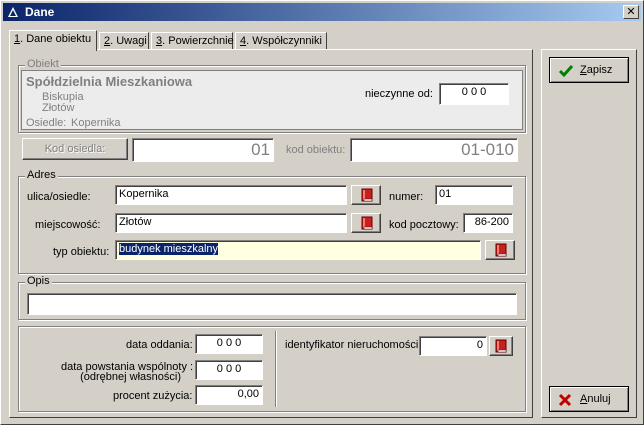 Image resolution: width=644 pixels, height=425 pixels. I want to click on tab-dane-obiektu: 1. Dane obiektu, so click(53, 40).